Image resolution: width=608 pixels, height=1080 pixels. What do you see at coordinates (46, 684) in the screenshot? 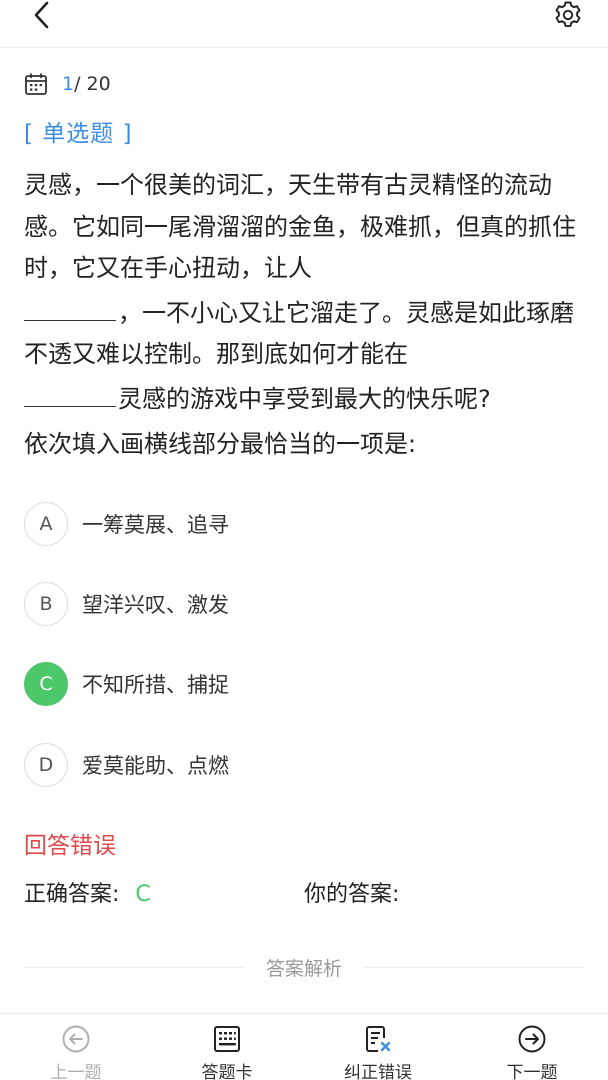
I see `option-letter-correct: C` at bounding box center [46, 684].